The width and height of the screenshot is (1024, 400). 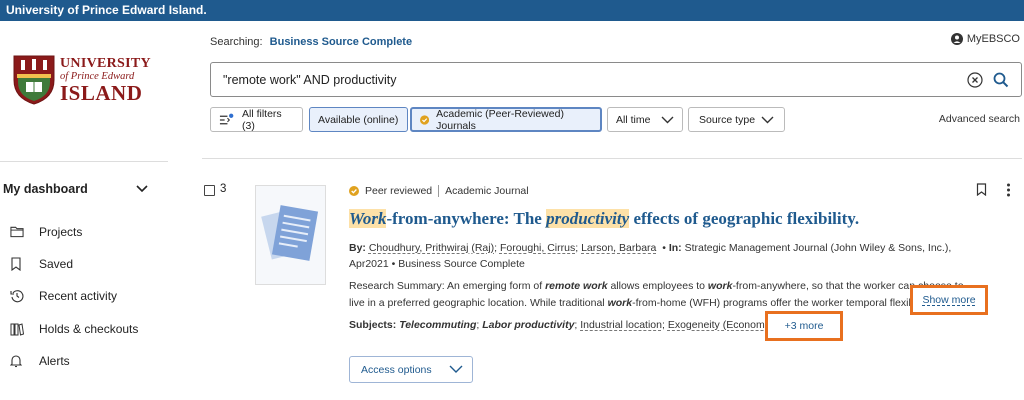 I want to click on sidebar-divider, so click(x=84, y=161).